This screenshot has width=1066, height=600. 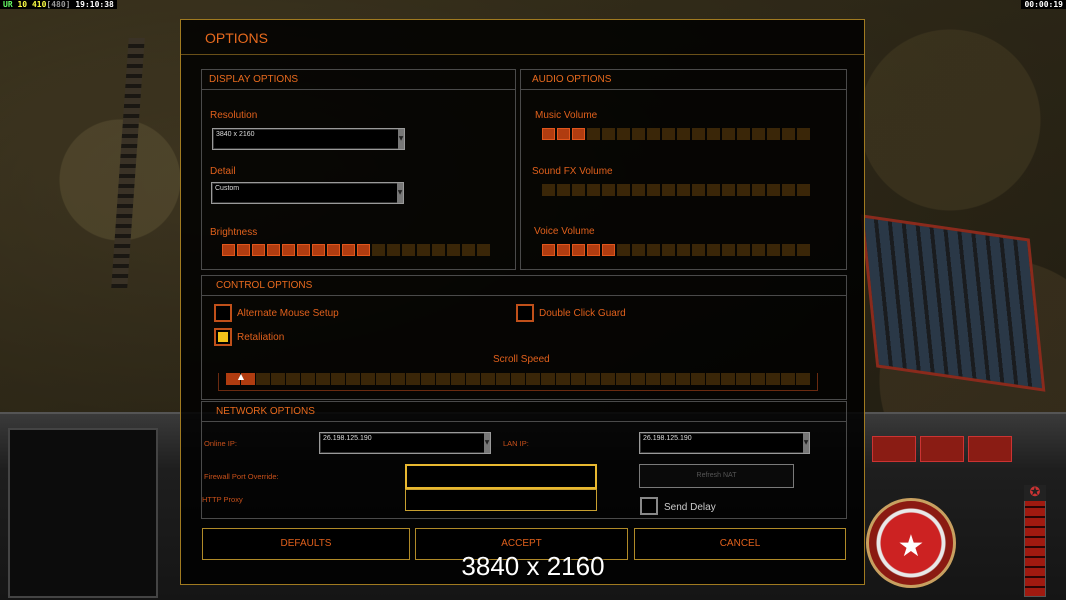 I want to click on voice-volume-slider, so click(x=676, y=250).